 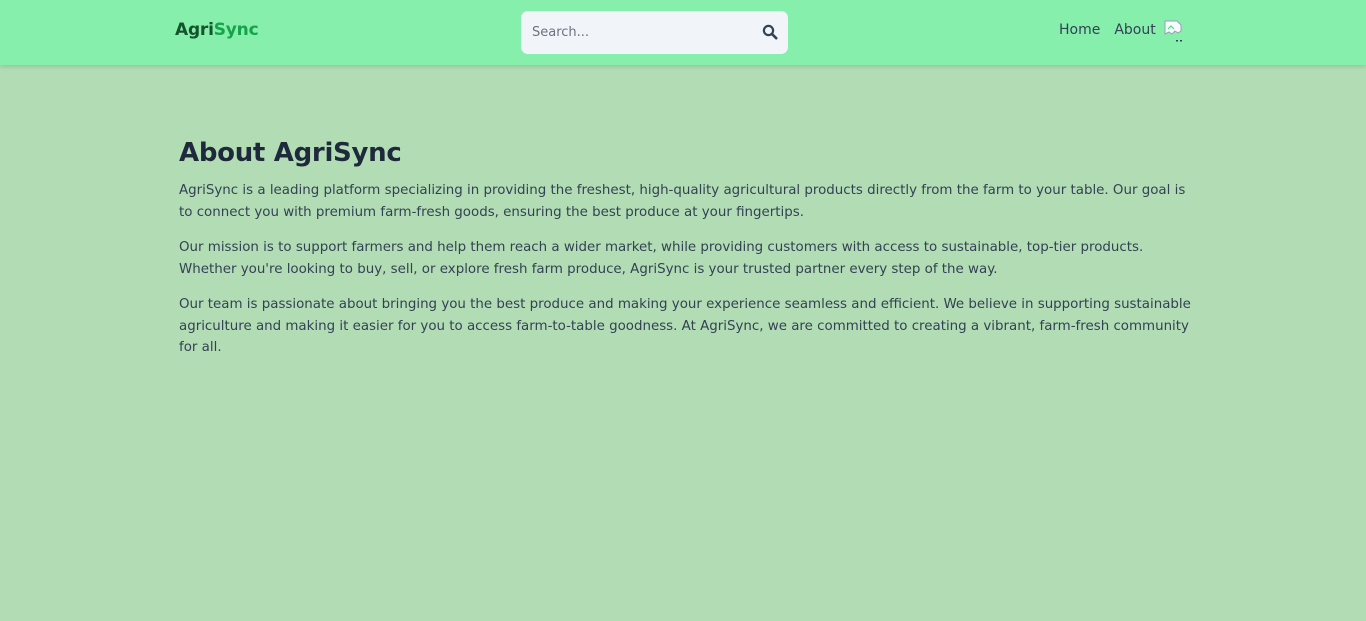 I want to click on brand-logo: AgriSync, so click(x=217, y=30).